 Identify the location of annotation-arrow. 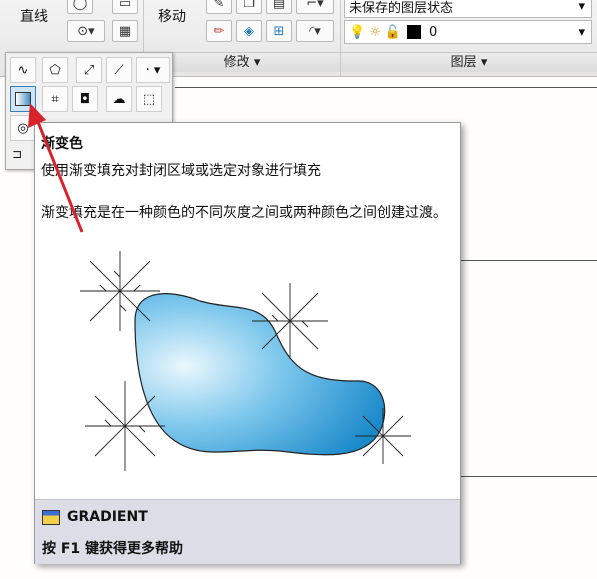
(56, 168).